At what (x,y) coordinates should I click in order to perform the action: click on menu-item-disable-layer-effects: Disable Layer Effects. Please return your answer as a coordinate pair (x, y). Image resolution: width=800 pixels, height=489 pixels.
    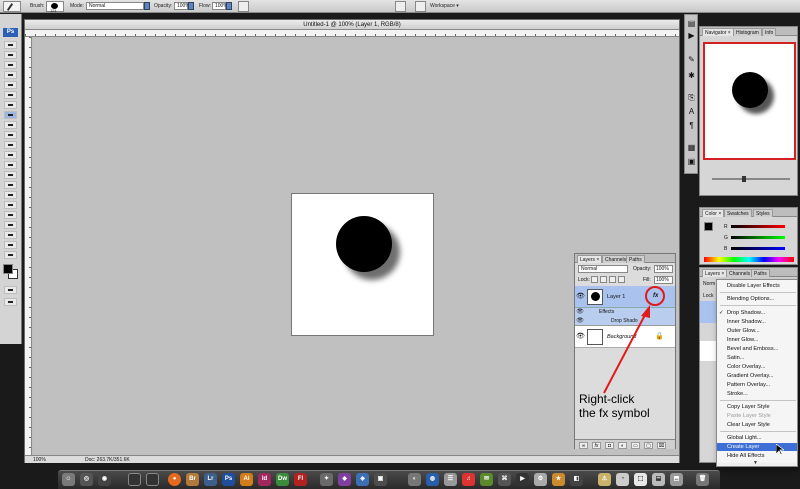
    Looking at the image, I should click on (757, 286).